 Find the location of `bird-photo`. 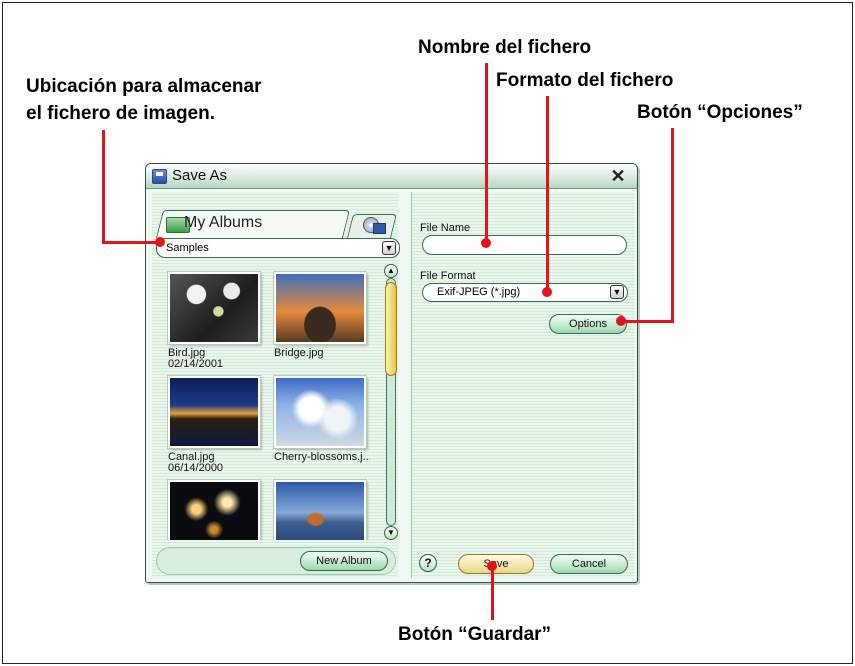

bird-photo is located at coordinates (214, 308).